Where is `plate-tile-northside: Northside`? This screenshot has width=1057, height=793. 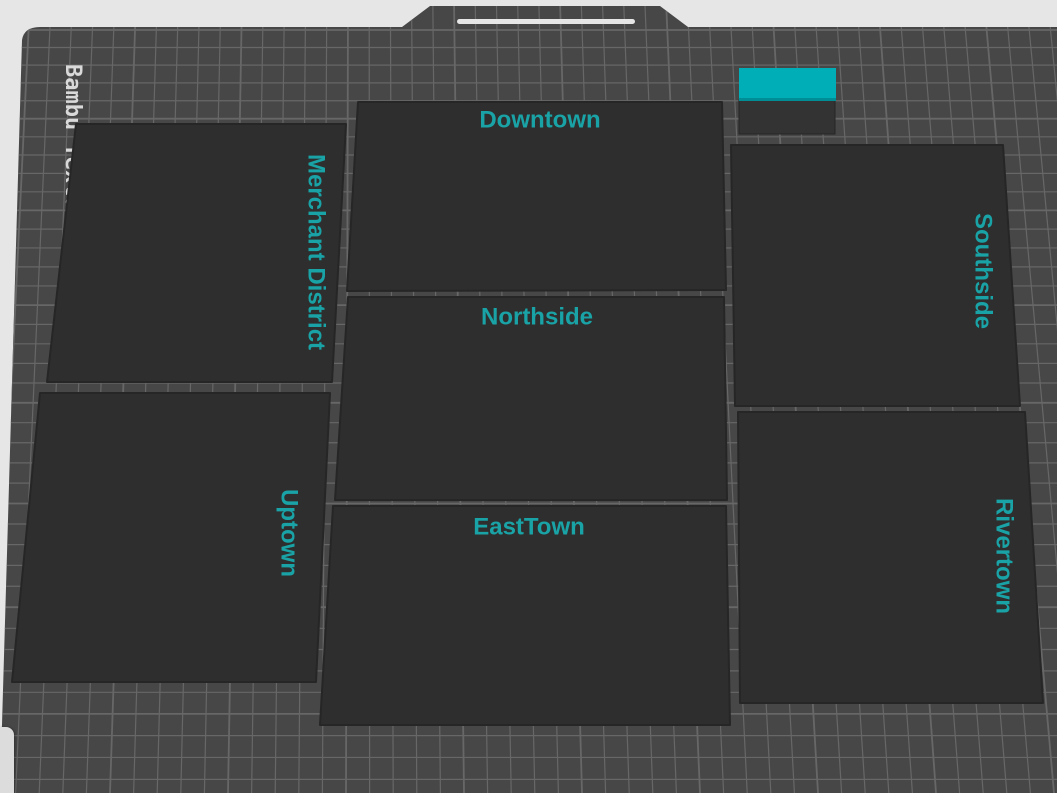 plate-tile-northside: Northside is located at coordinates (531, 398).